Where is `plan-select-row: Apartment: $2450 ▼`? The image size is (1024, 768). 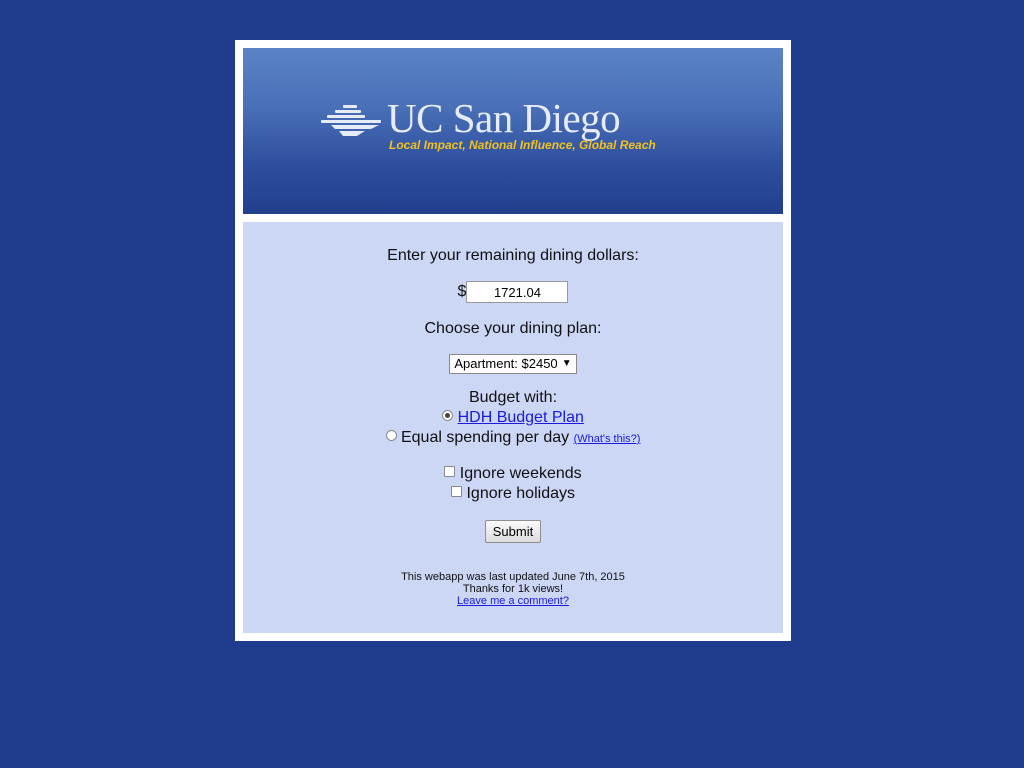
plan-select-row: Apartment: $2450 ▼ is located at coordinates (513, 364).